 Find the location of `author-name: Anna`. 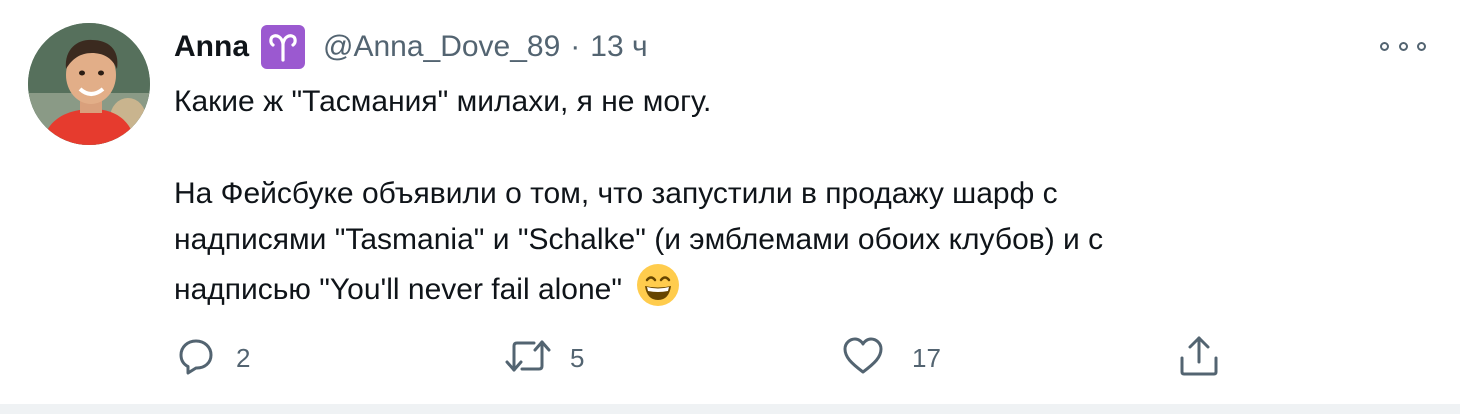

author-name: Anna is located at coordinates (211, 47).